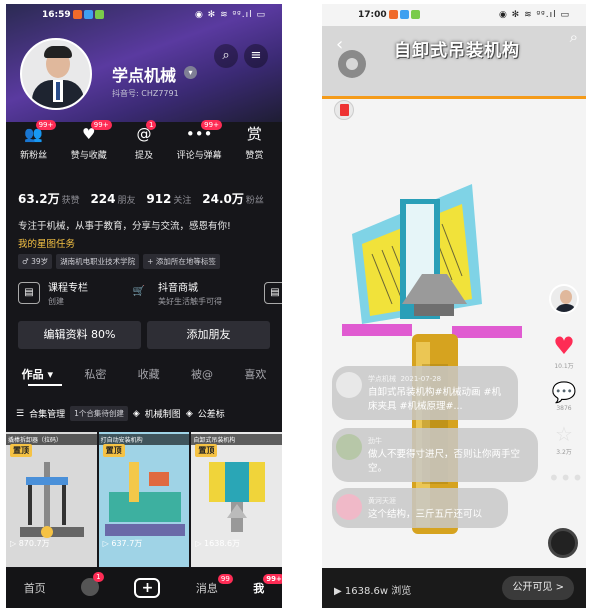 The width and height of the screenshot is (590, 610). Describe the element at coordinates (564, 392) in the screenshot. I see `comment-icon: 💬` at that location.